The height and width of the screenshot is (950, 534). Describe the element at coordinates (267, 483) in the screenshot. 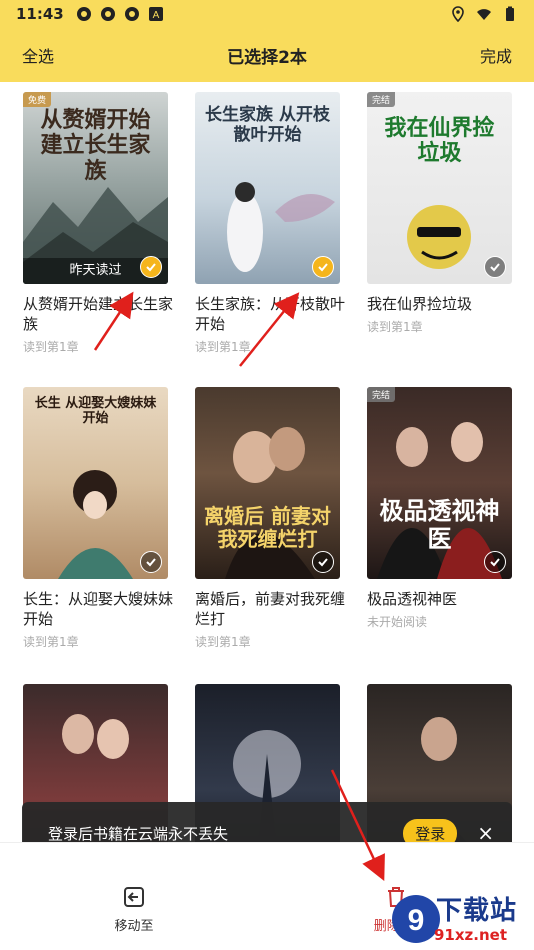

I see `book-cover: 离婚后 前妻对我死缠烂打` at that location.